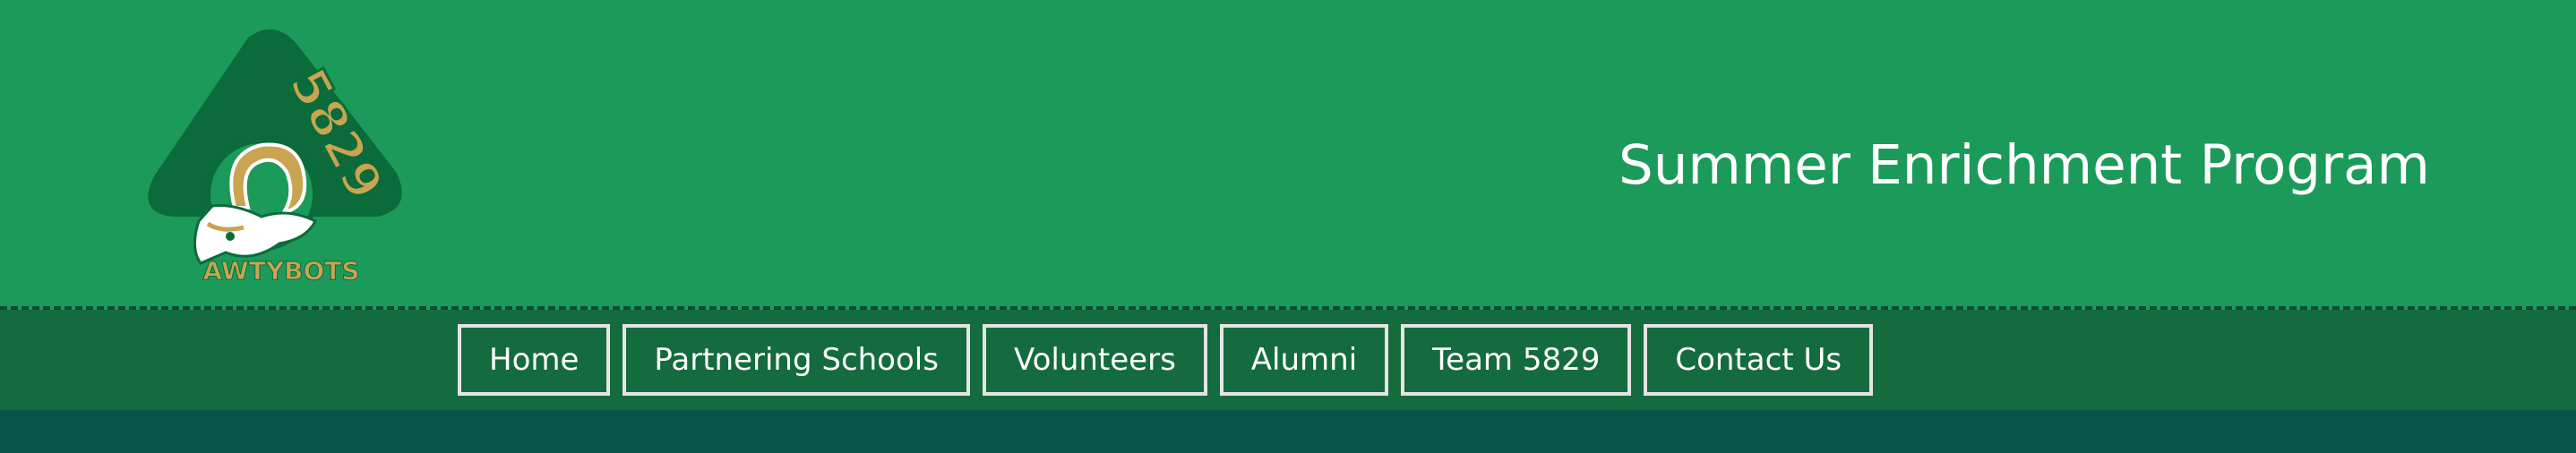  Describe the element at coordinates (796, 360) in the screenshot. I see `nav-item-partnering-schools: Partnering Schools` at that location.